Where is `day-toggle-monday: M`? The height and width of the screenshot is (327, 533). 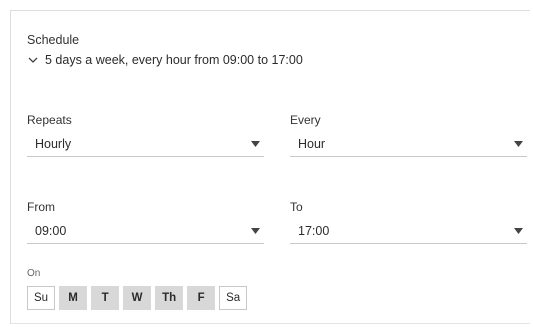 day-toggle-monday: M is located at coordinates (73, 298).